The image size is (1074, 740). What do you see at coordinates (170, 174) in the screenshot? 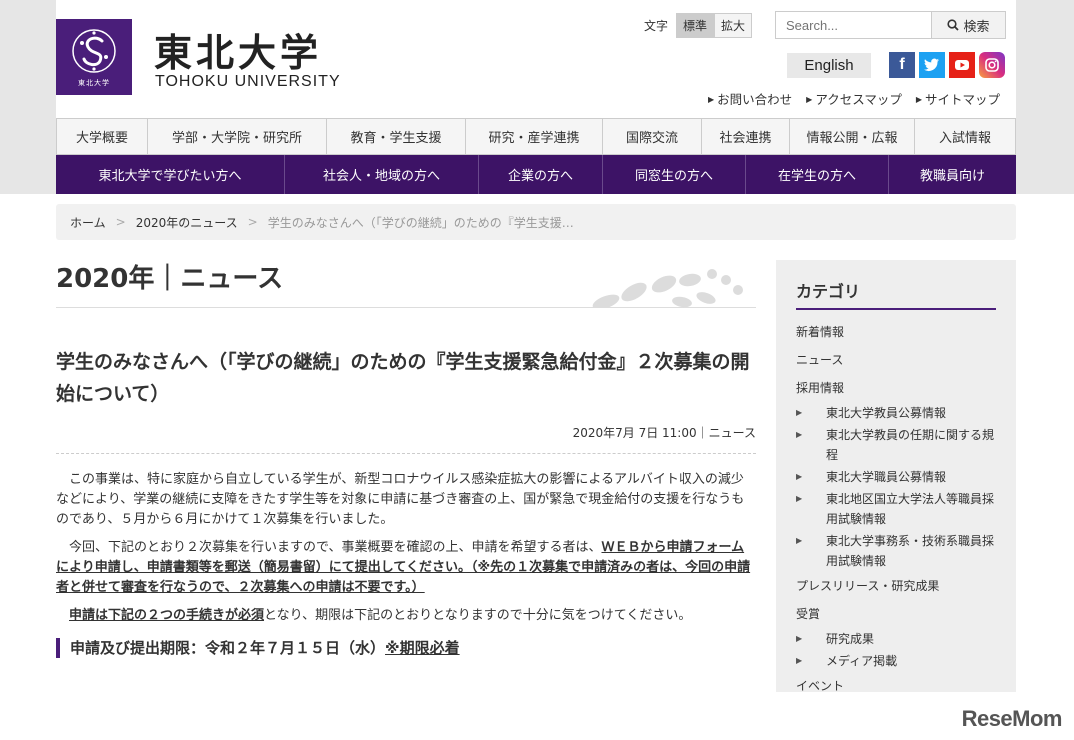
I see `snav-prospective: 東北大学で学びたい方へ` at bounding box center [170, 174].